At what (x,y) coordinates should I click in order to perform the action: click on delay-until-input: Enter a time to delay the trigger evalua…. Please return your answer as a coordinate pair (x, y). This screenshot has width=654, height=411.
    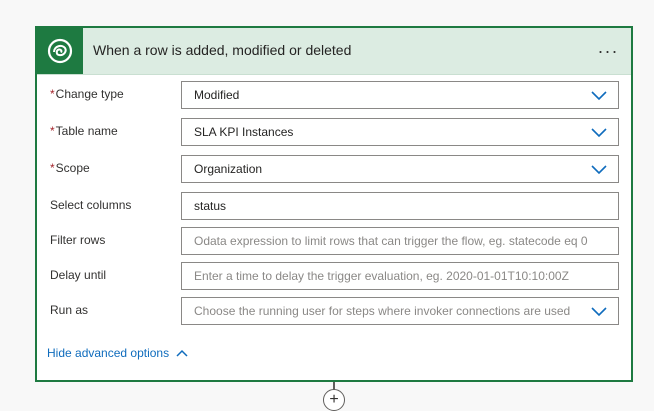
    Looking at the image, I should click on (400, 276).